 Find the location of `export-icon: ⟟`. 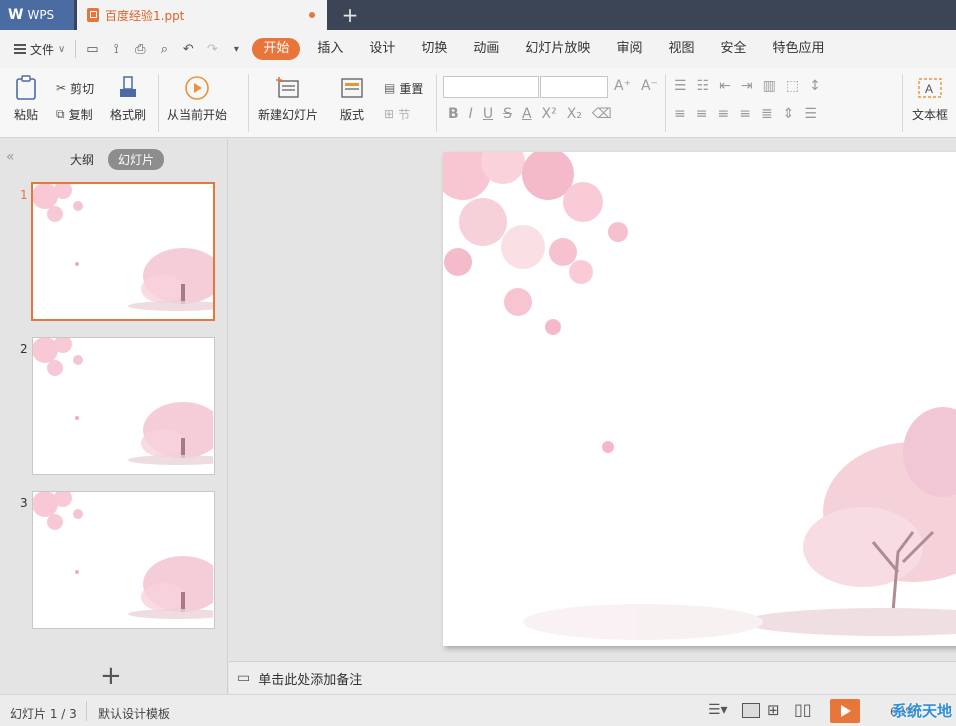

export-icon: ⟟ is located at coordinates (116, 49).